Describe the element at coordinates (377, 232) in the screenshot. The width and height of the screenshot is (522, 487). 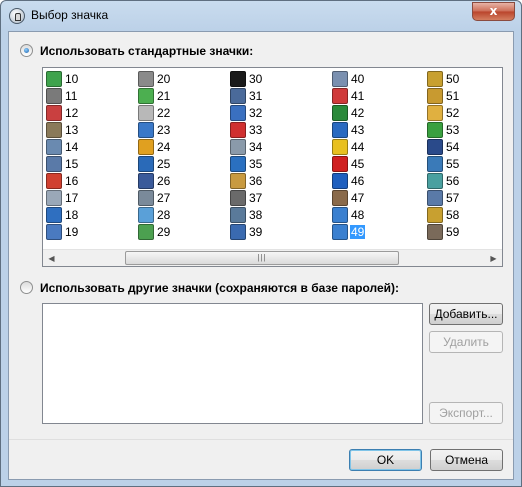
I see `icon-option: 49` at that location.